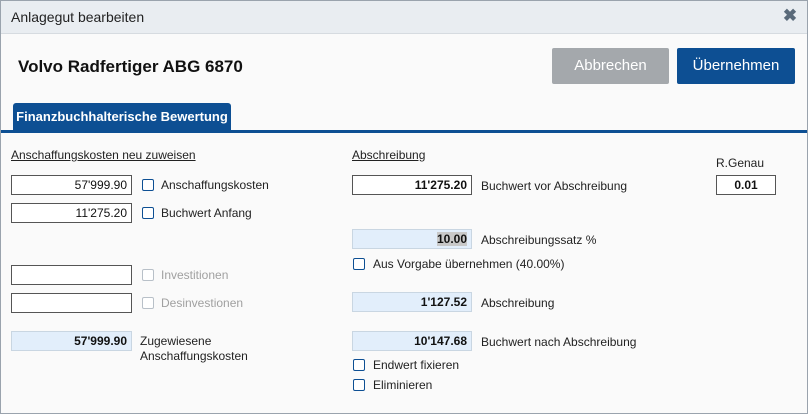 The image size is (808, 414). What do you see at coordinates (103, 155) in the screenshot?
I see `section-title-anschaffungskosten: Anschaffungskosten neu zuweisen` at bounding box center [103, 155].